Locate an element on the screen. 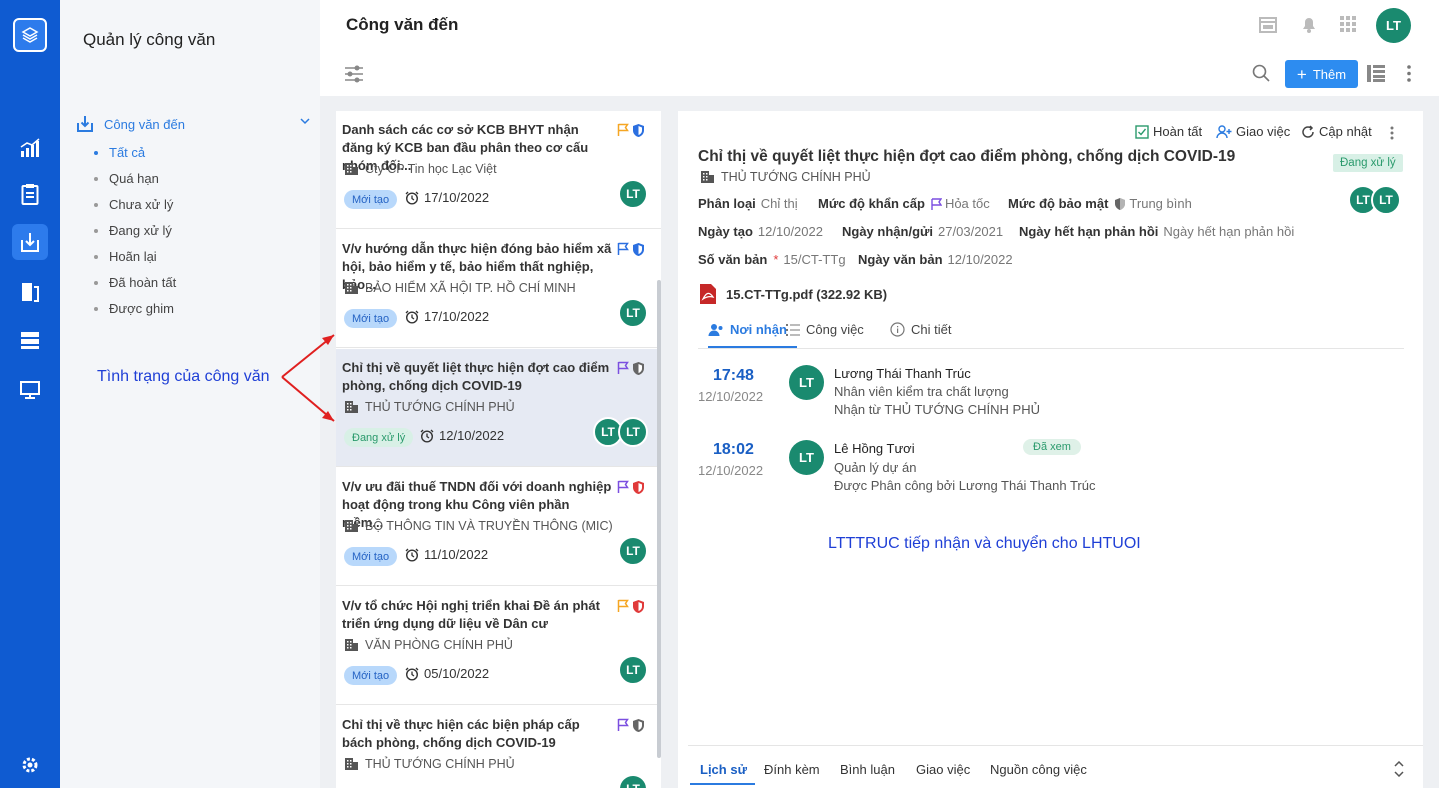  card-org: BẢO HIỂM XÃ HỘI TP. HỒ CHÍ MINH is located at coordinates (460, 287).